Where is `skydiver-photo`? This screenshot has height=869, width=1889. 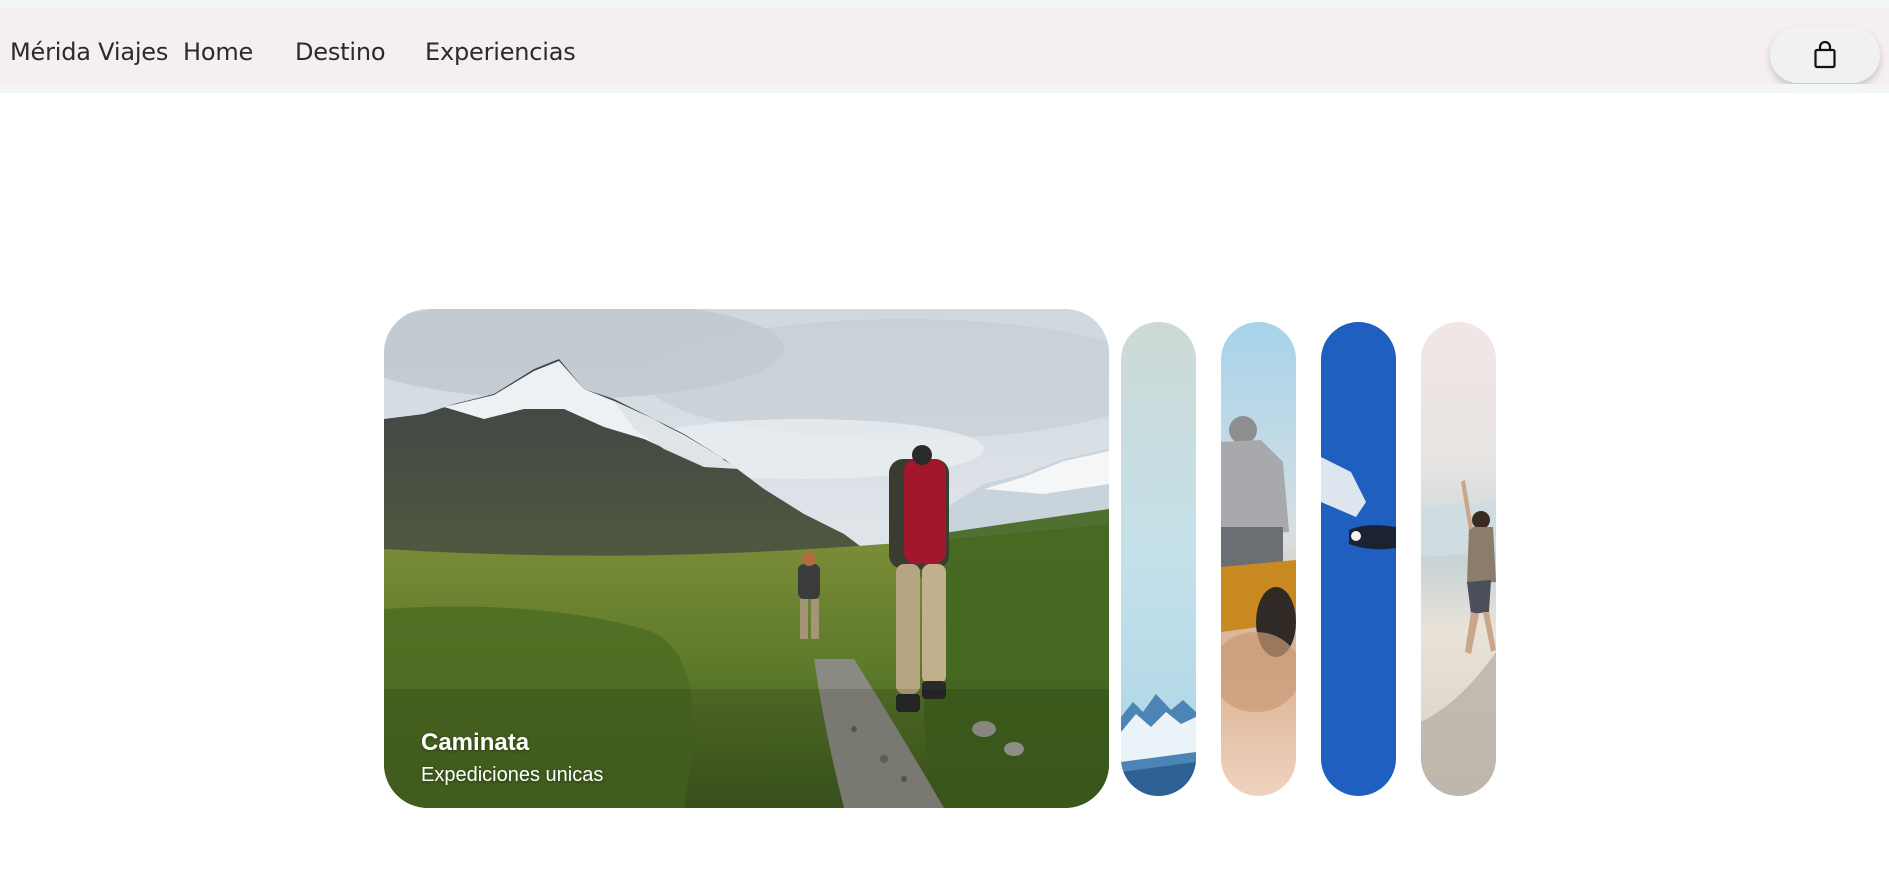
skydiver-photo is located at coordinates (1358, 559).